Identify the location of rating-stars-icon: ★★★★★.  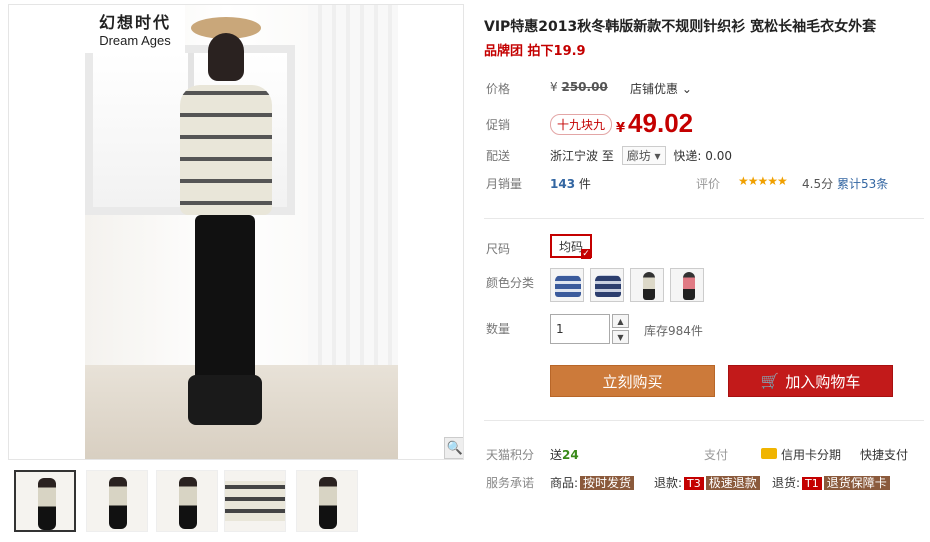
(763, 181).